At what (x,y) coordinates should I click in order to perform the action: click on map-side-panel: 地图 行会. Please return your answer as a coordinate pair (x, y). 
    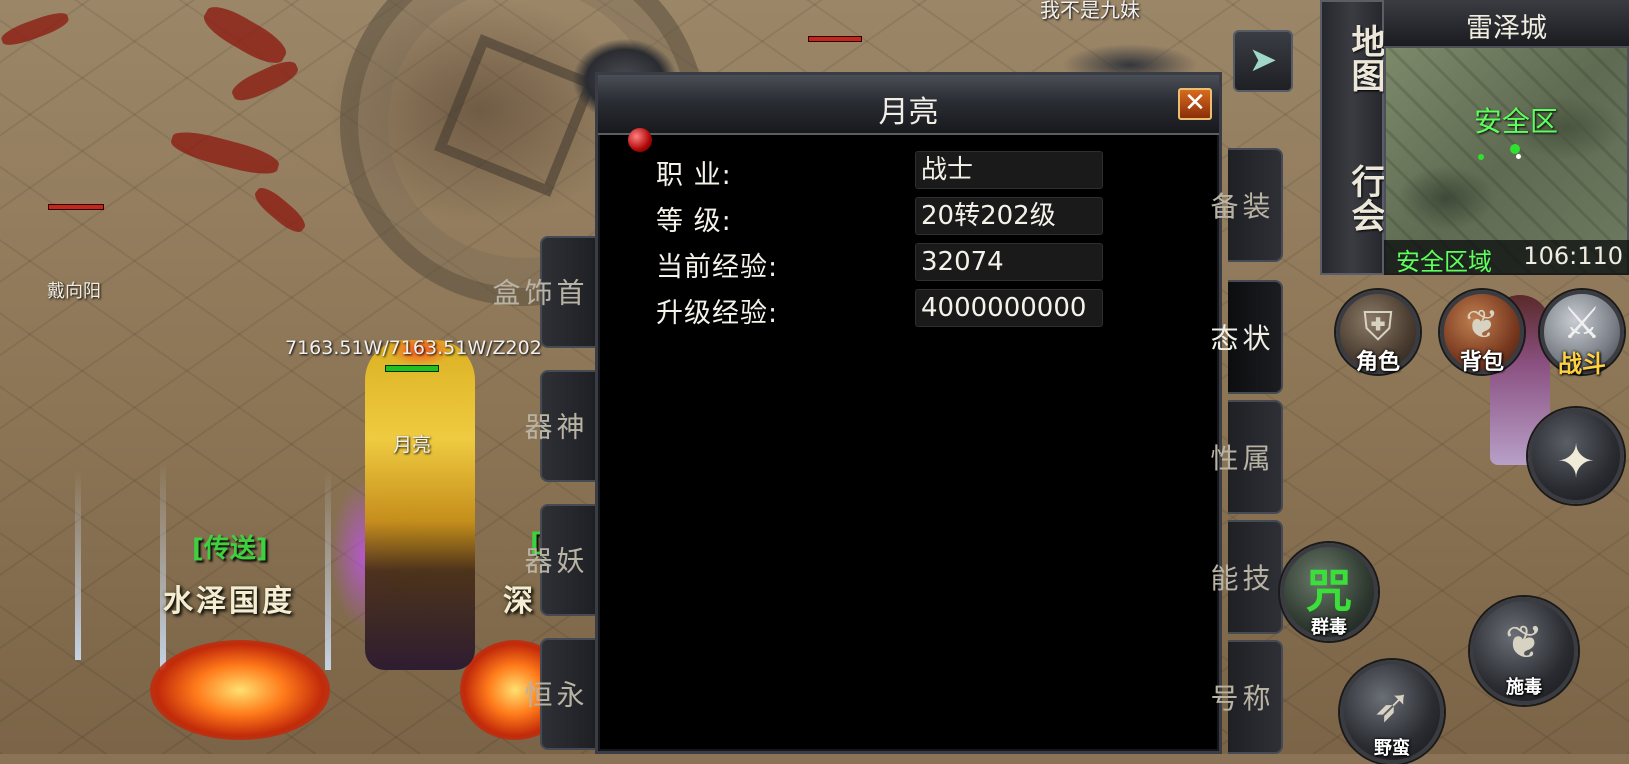
    Looking at the image, I should click on (1352, 137).